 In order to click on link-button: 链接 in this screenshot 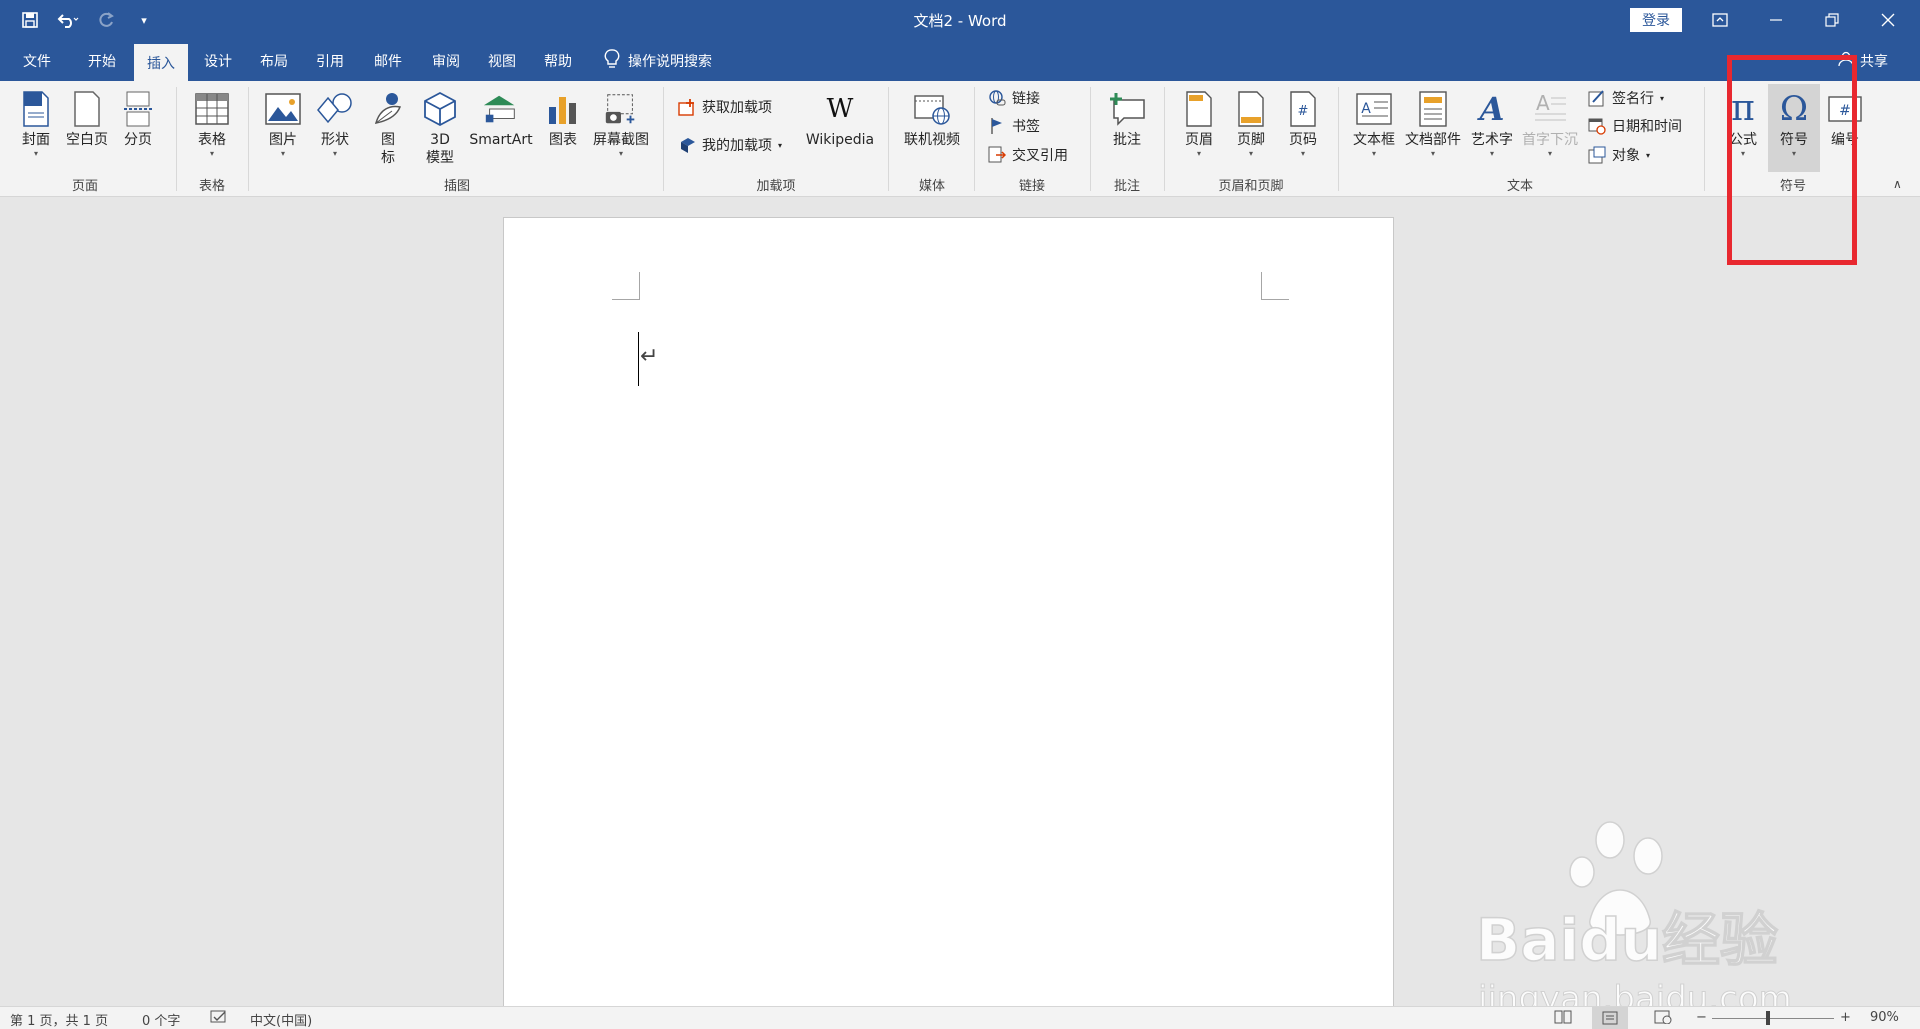, I will do `click(1014, 98)`.